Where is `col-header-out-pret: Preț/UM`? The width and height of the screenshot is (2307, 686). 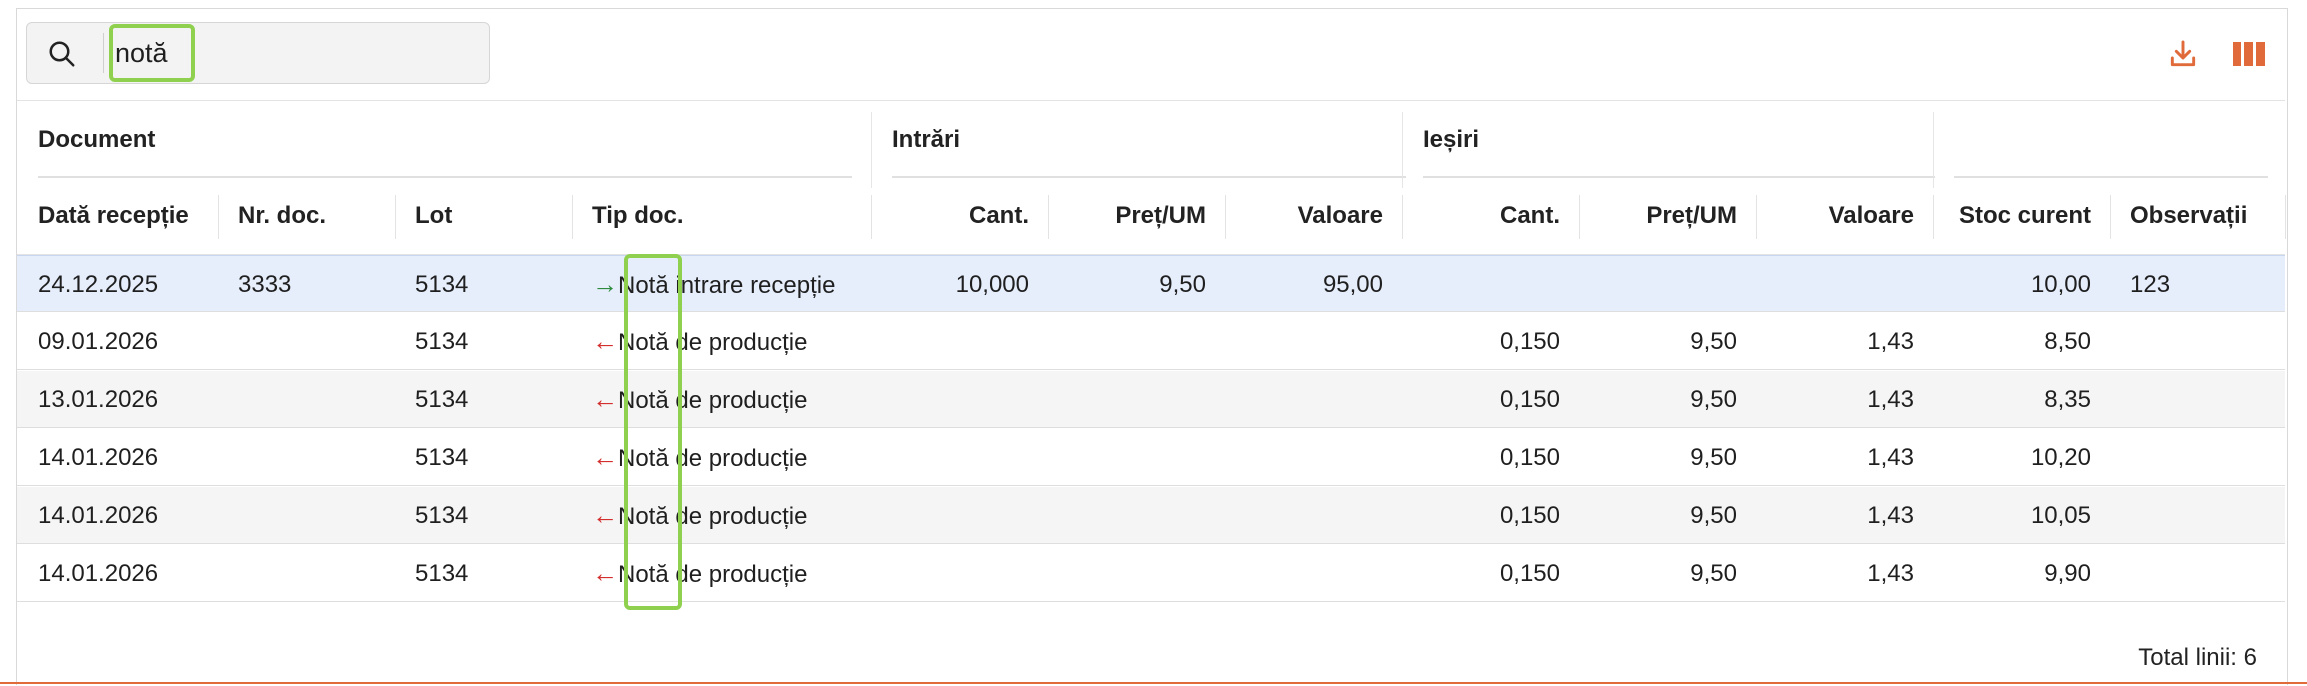
col-header-out-pret: Preț/UM is located at coordinates (1668, 216).